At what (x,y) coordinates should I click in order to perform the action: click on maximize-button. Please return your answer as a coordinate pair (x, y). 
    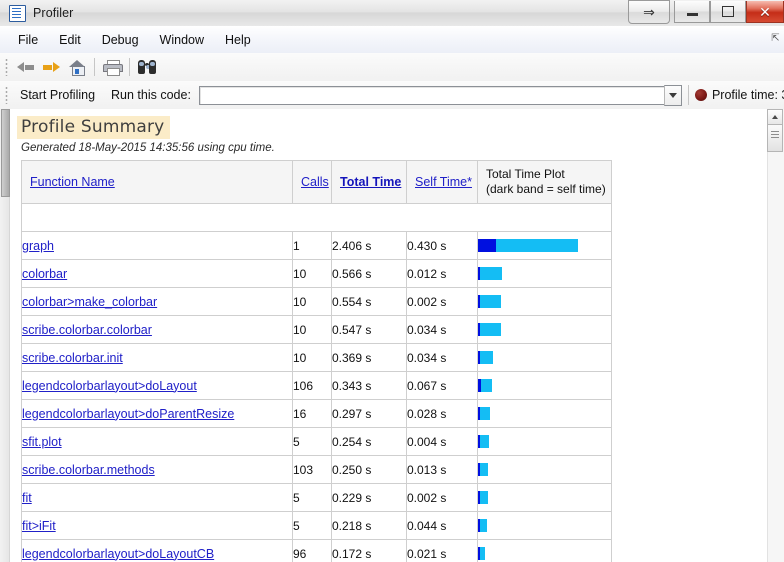
    Looking at the image, I should click on (728, 12).